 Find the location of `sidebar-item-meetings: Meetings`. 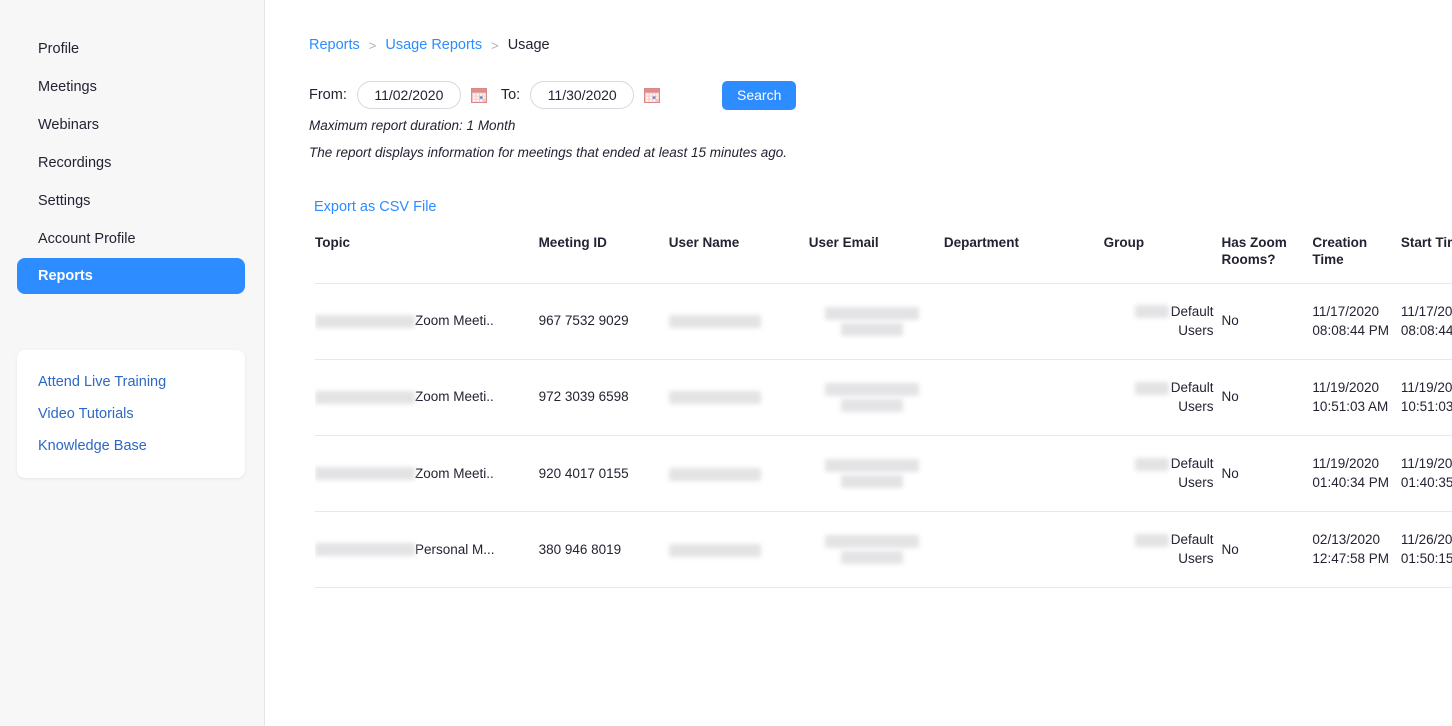

sidebar-item-meetings: Meetings is located at coordinates (132, 87).